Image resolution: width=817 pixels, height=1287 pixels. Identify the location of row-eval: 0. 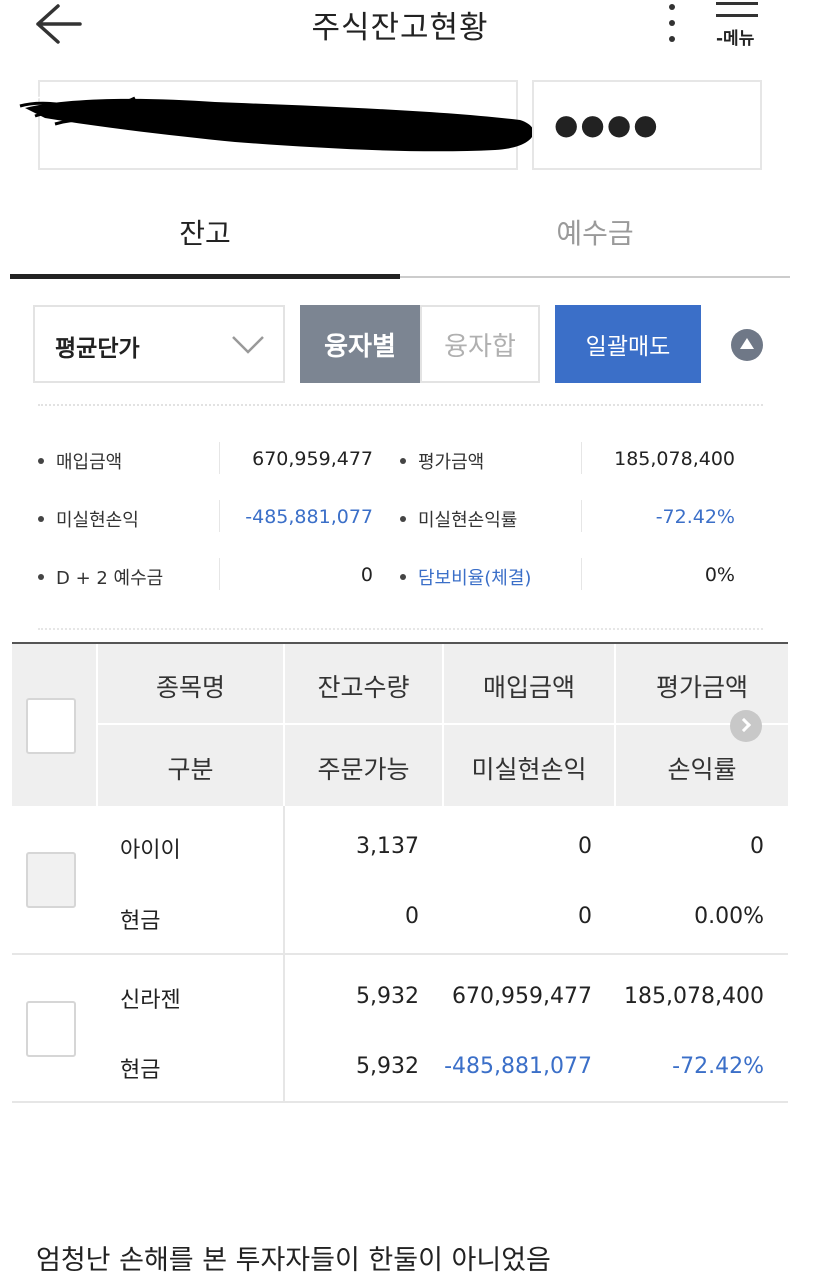
(757, 846).